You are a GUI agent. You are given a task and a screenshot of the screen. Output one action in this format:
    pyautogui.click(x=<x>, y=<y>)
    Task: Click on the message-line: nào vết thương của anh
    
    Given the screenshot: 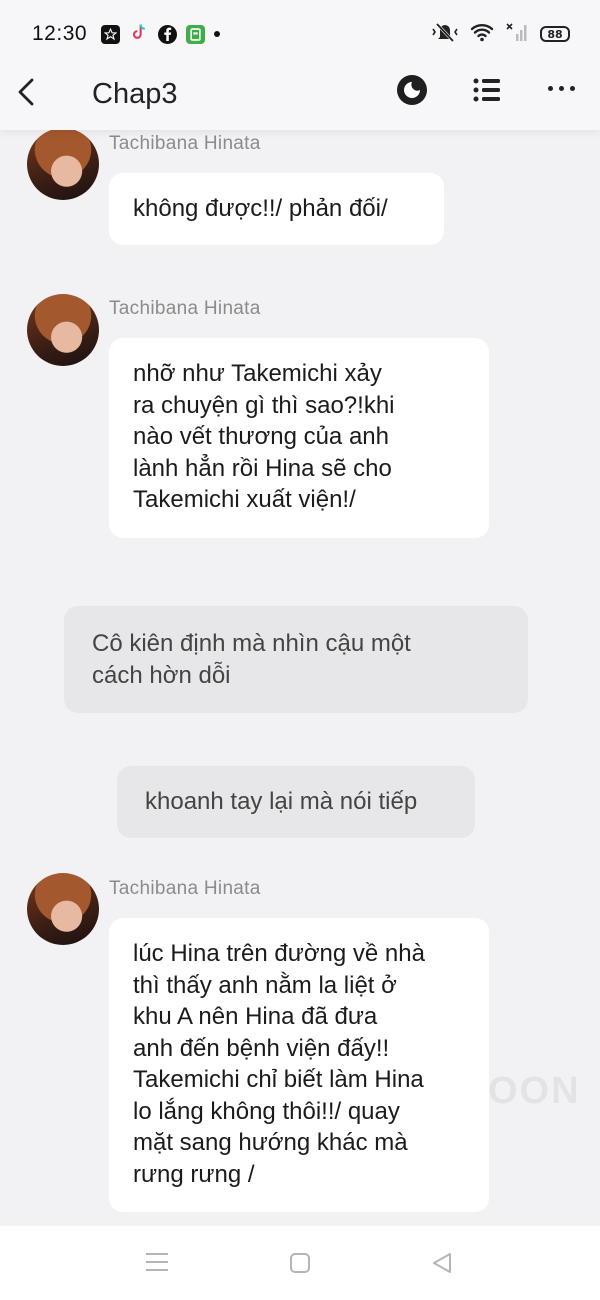 What is the action you would take?
    pyautogui.click(x=261, y=436)
    